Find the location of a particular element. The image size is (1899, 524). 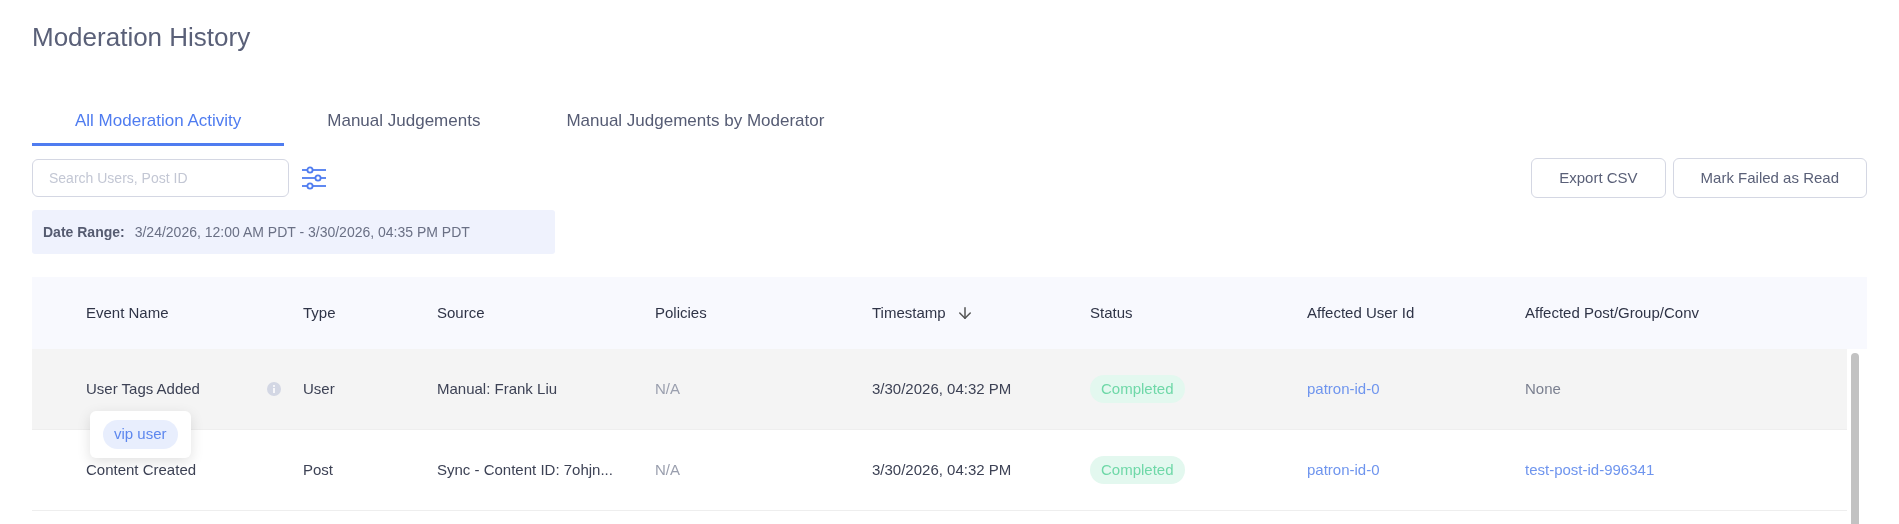

tab: Manual Judgements by Moderator is located at coordinates (695, 122).